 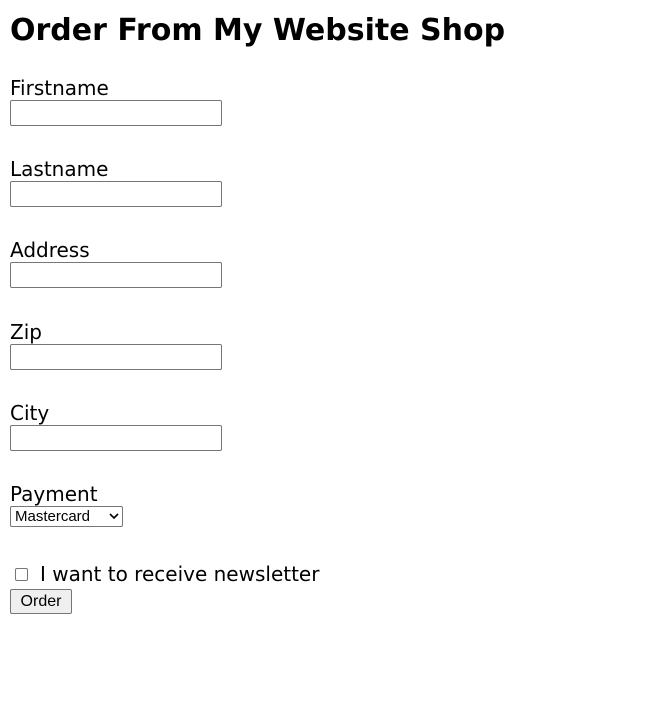 What do you see at coordinates (116, 438) in the screenshot?
I see `city-input` at bounding box center [116, 438].